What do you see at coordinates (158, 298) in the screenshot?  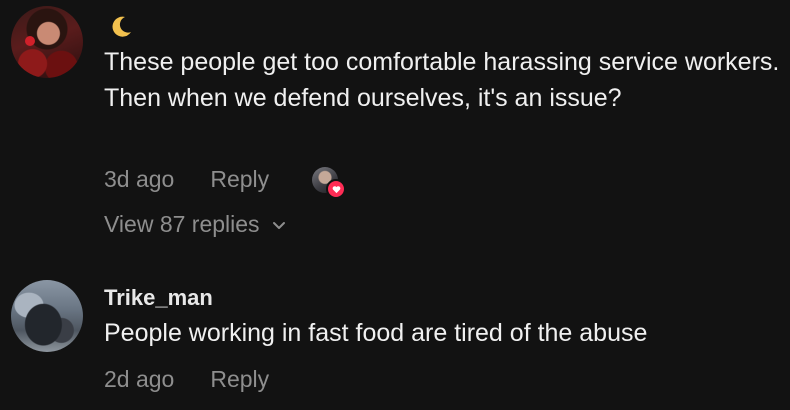 I see `comment-username: Trike_man` at bounding box center [158, 298].